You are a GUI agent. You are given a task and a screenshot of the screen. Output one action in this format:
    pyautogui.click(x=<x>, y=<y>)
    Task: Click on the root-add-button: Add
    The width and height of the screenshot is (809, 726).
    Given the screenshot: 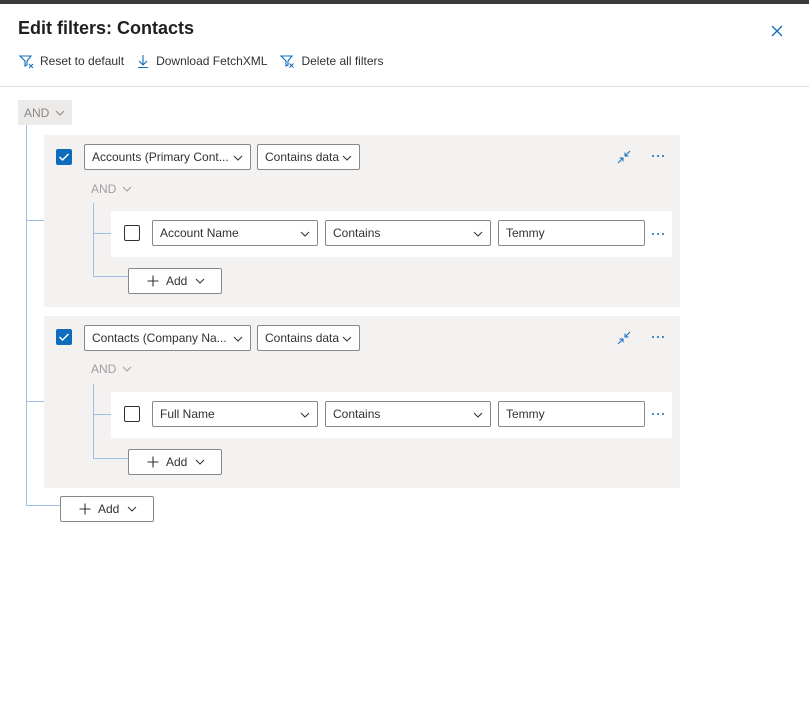 What is the action you would take?
    pyautogui.click(x=107, y=509)
    